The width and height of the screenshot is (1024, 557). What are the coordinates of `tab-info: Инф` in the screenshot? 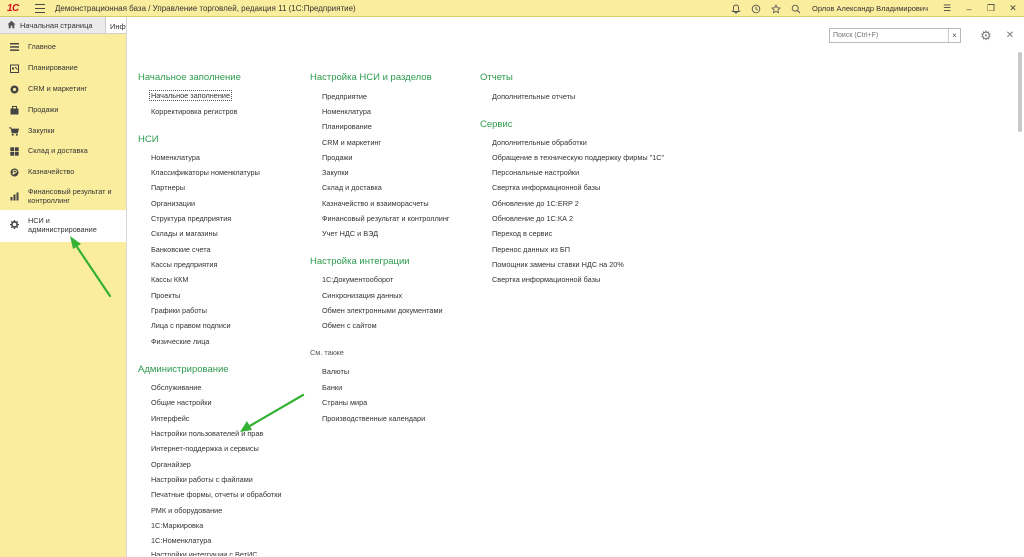 It's located at (116, 25).